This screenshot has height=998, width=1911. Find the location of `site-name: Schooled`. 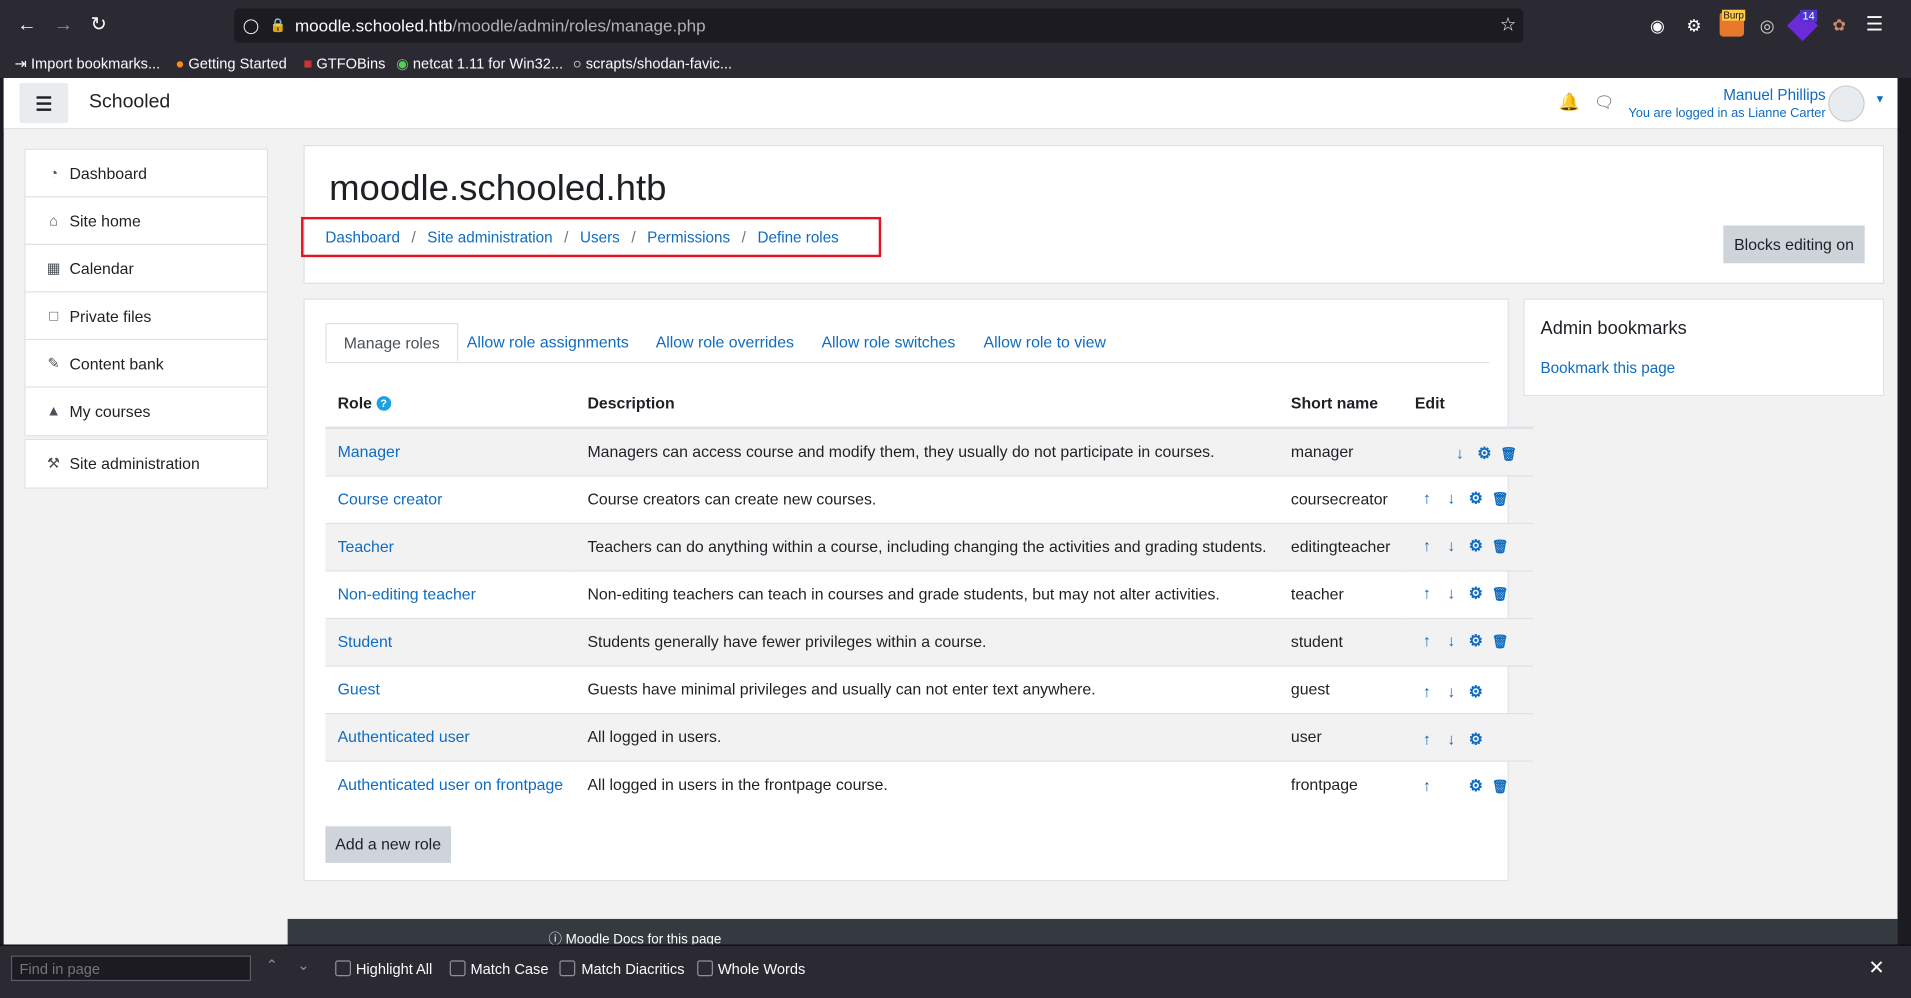

site-name: Schooled is located at coordinates (129, 102).